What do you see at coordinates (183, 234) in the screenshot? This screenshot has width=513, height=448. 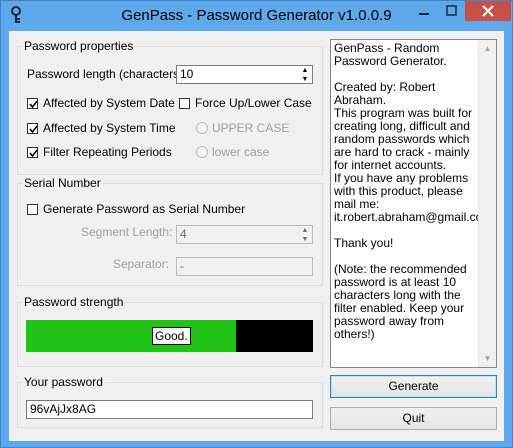 I see `segment-length-value: 4` at bounding box center [183, 234].